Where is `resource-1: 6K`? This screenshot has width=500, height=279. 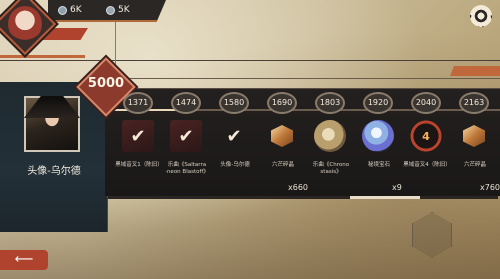
resource-1: 6K is located at coordinates (70, 10).